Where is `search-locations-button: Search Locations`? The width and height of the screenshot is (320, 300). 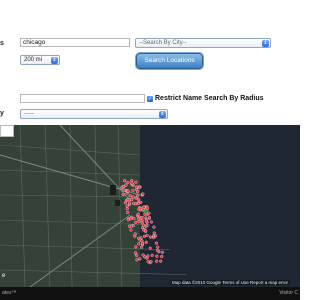
search-locations-button: Search Locations is located at coordinates (169, 61).